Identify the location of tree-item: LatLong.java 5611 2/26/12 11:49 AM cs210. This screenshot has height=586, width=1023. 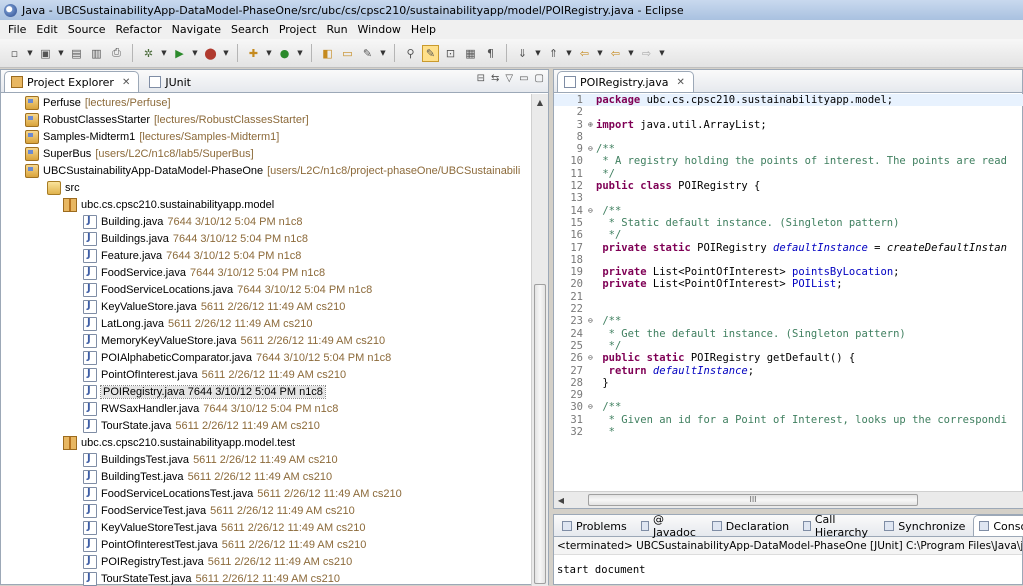
(266, 323).